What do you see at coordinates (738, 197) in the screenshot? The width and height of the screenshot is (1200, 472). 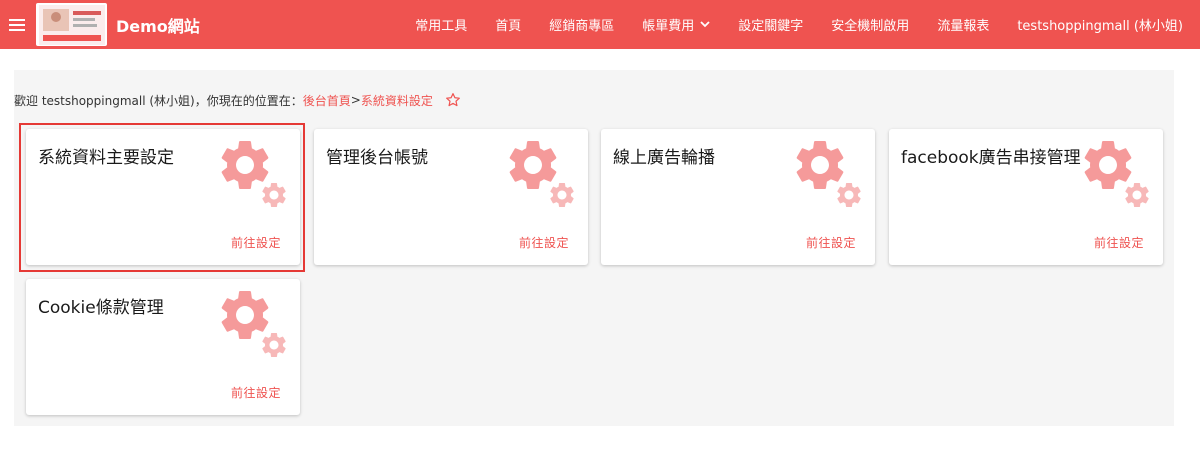 I see `card-online-ad-carousel: 線上廣告輪播 前往設定` at bounding box center [738, 197].